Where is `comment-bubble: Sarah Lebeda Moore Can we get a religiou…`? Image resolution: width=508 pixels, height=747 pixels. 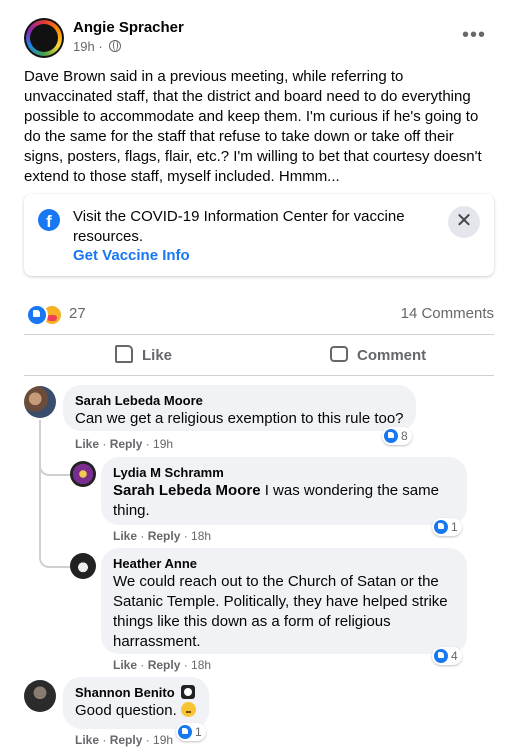
comment-bubble: Sarah Lebeda Moore Can we get a religiou… is located at coordinates (239, 408).